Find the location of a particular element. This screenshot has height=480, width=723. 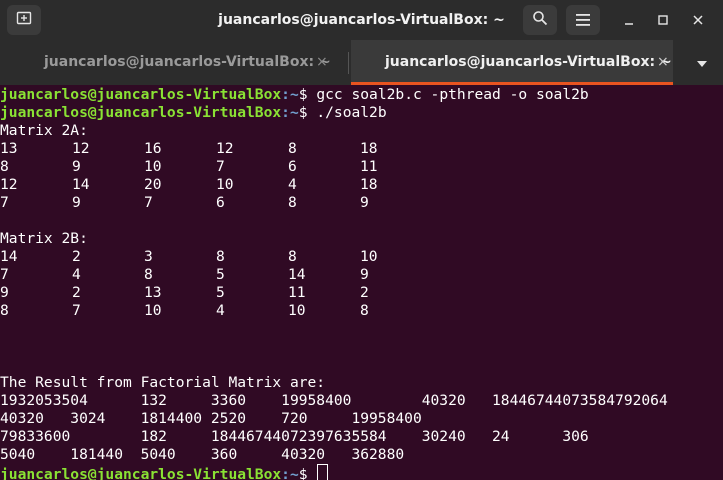

new-tab-button is located at coordinates (24, 20).